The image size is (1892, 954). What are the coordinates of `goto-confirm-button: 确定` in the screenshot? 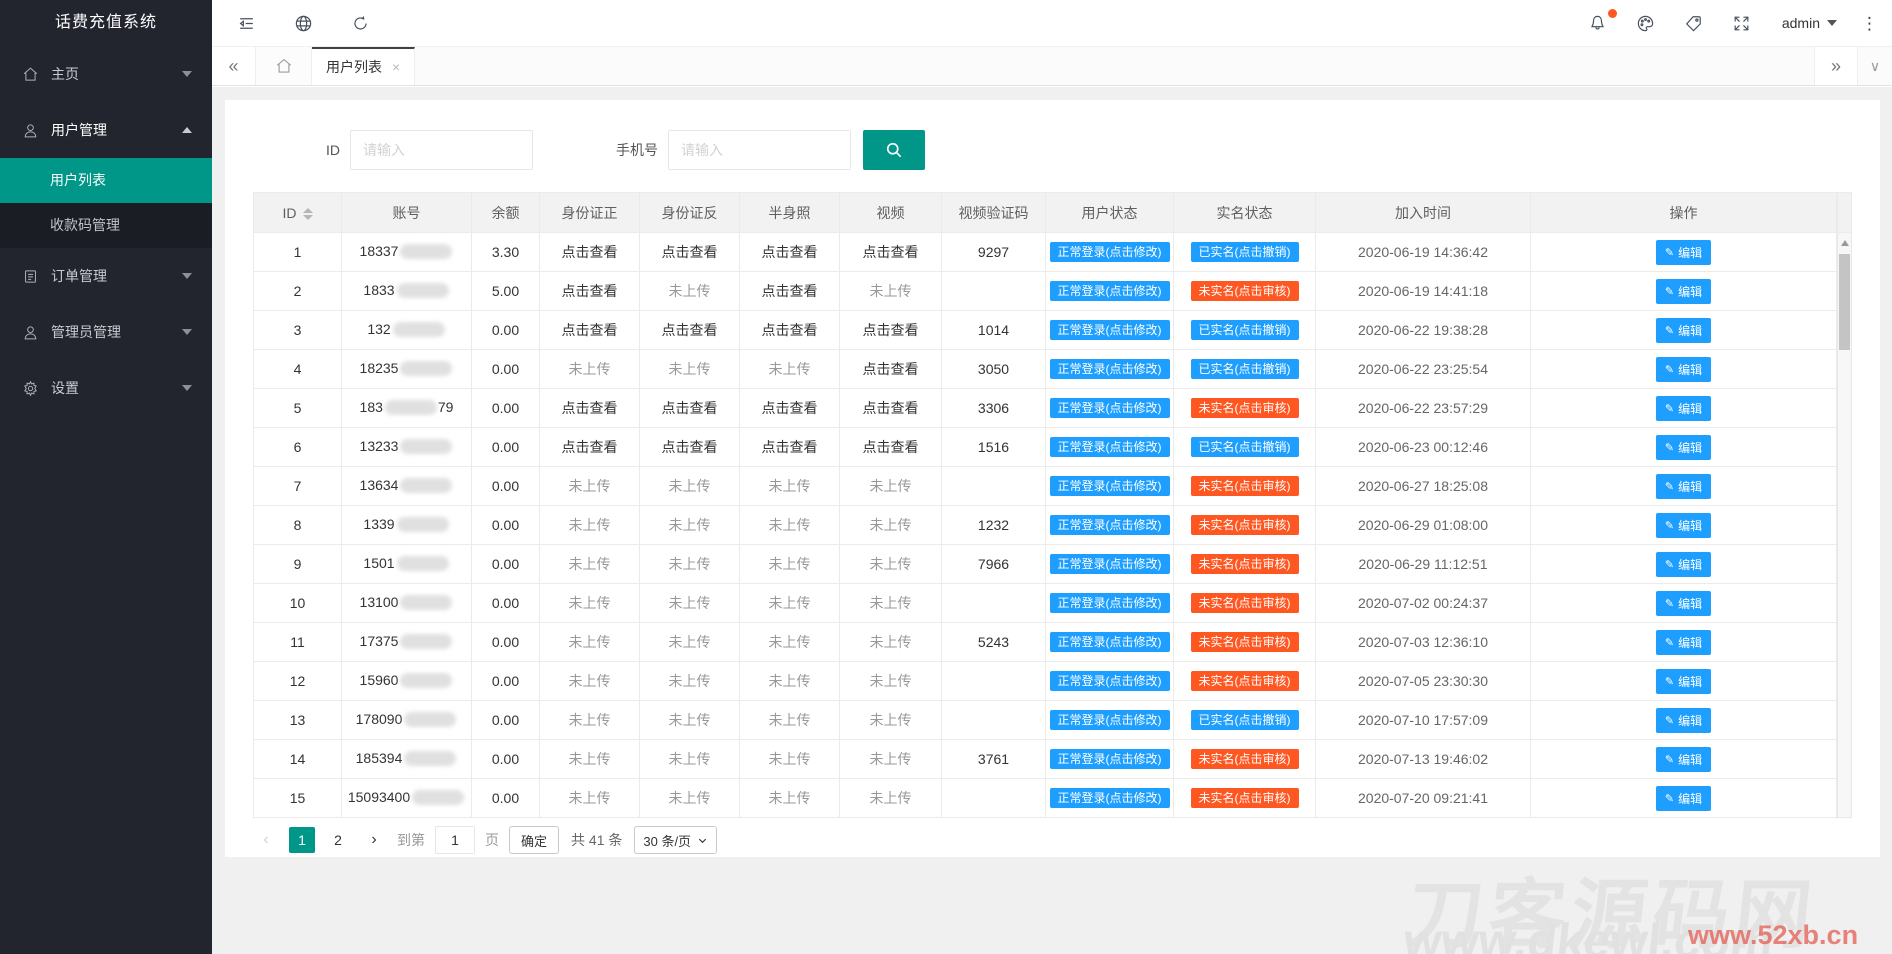 It's located at (534, 840).